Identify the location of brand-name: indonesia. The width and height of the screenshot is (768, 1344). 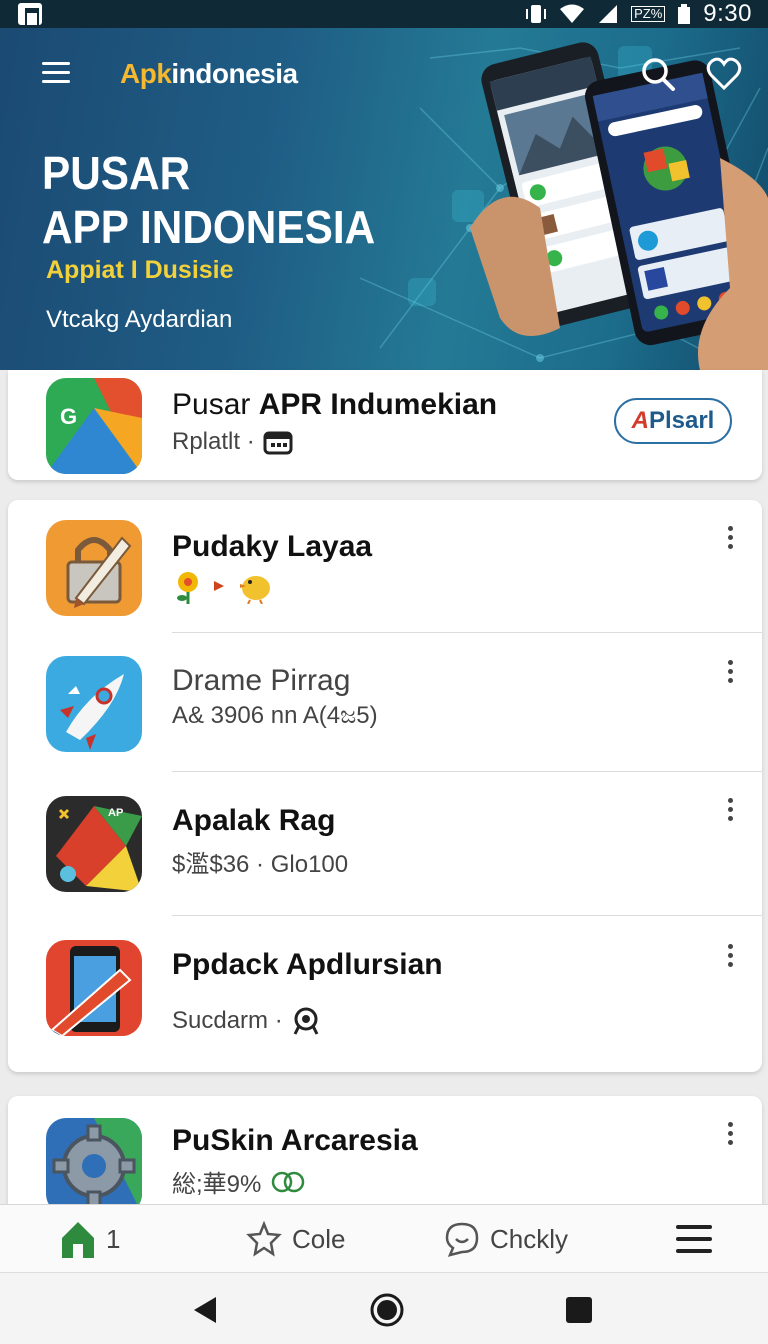
(234, 73).